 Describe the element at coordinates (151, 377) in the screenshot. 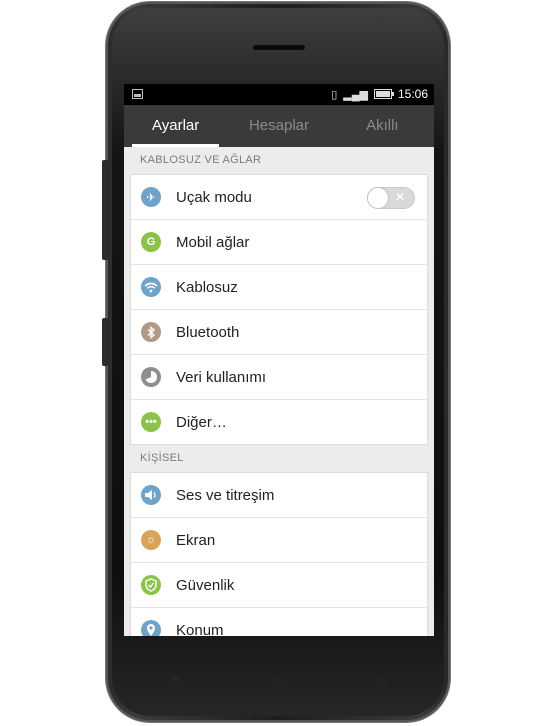

I see `data-usage-icon` at that location.